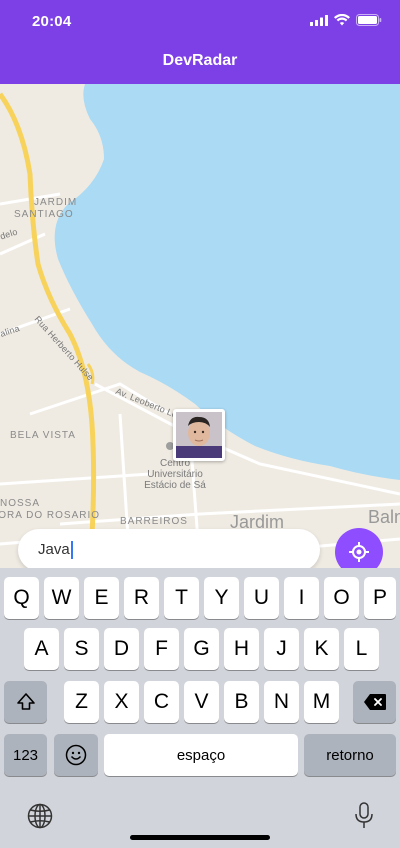  I want to click on key-u: U, so click(261, 598).